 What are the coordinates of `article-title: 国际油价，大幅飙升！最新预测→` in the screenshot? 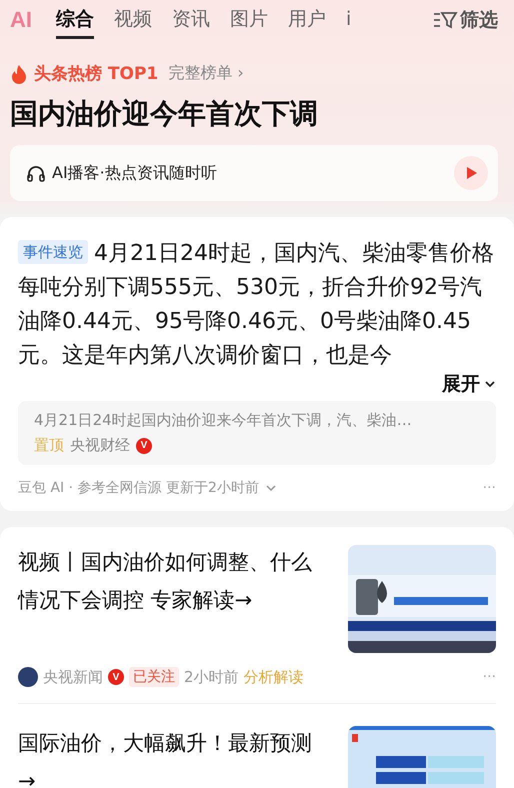 It's located at (171, 756).